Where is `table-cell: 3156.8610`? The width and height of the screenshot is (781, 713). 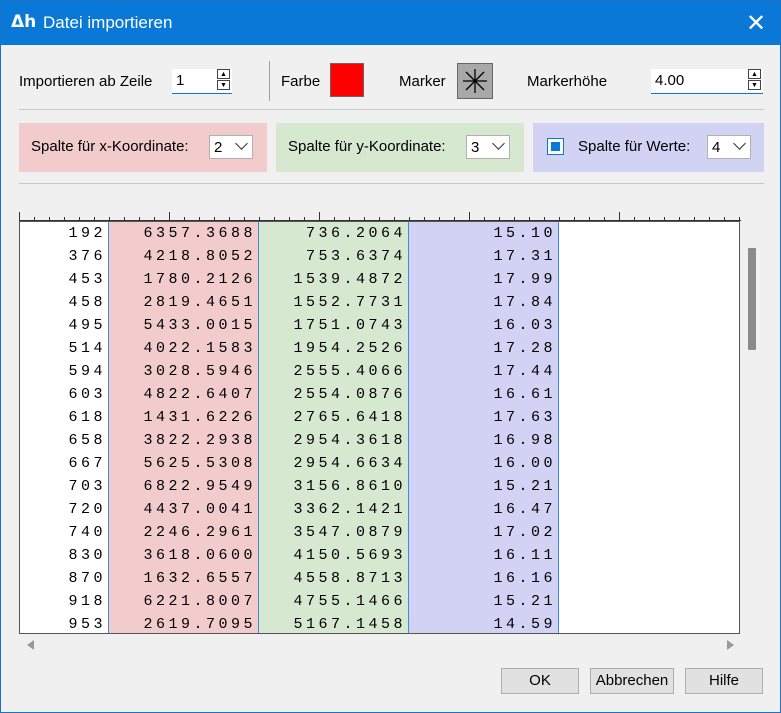 table-cell: 3156.8610 is located at coordinates (349, 486).